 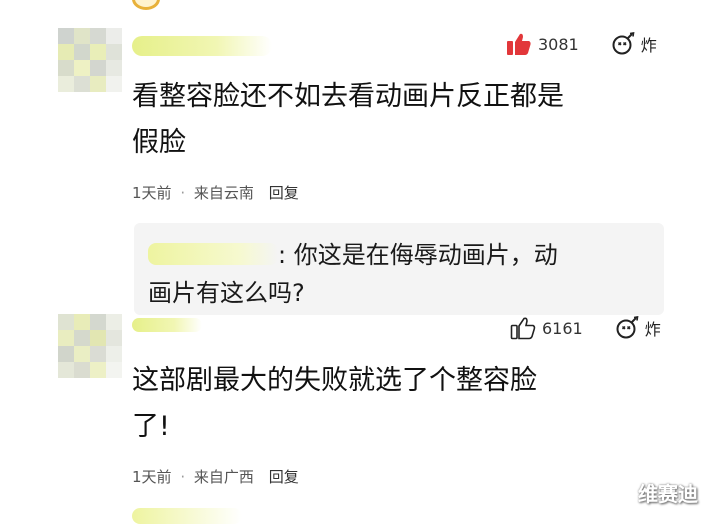 What do you see at coordinates (151, 426) in the screenshot?
I see `comment-text-line: 了!` at bounding box center [151, 426].